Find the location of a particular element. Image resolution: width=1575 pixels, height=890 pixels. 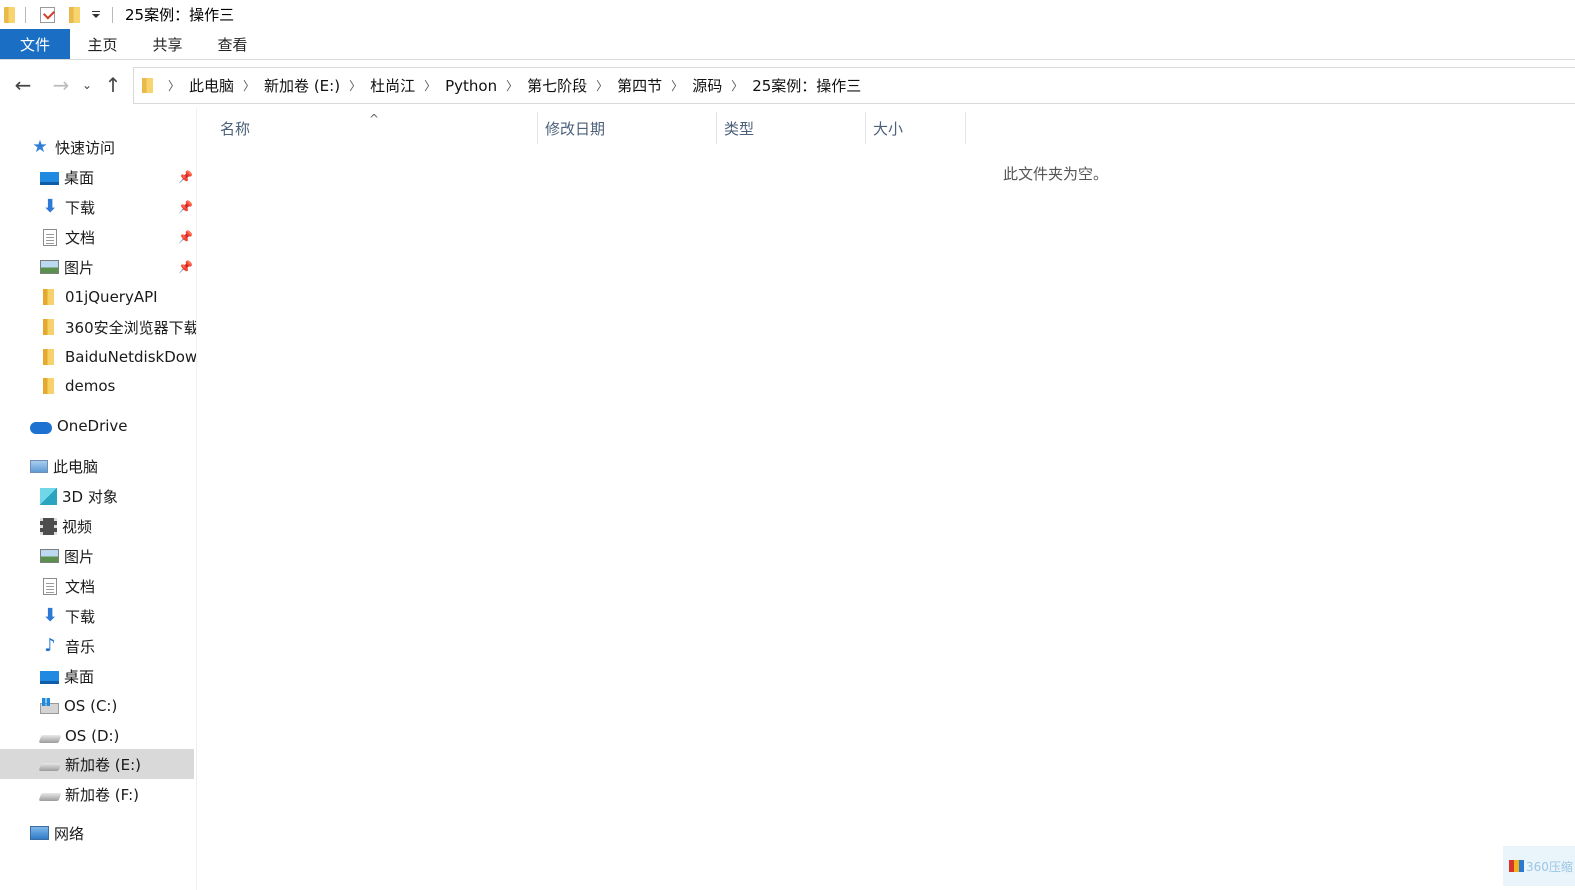

sidebar-item-folder: demos is located at coordinates (98, 386).